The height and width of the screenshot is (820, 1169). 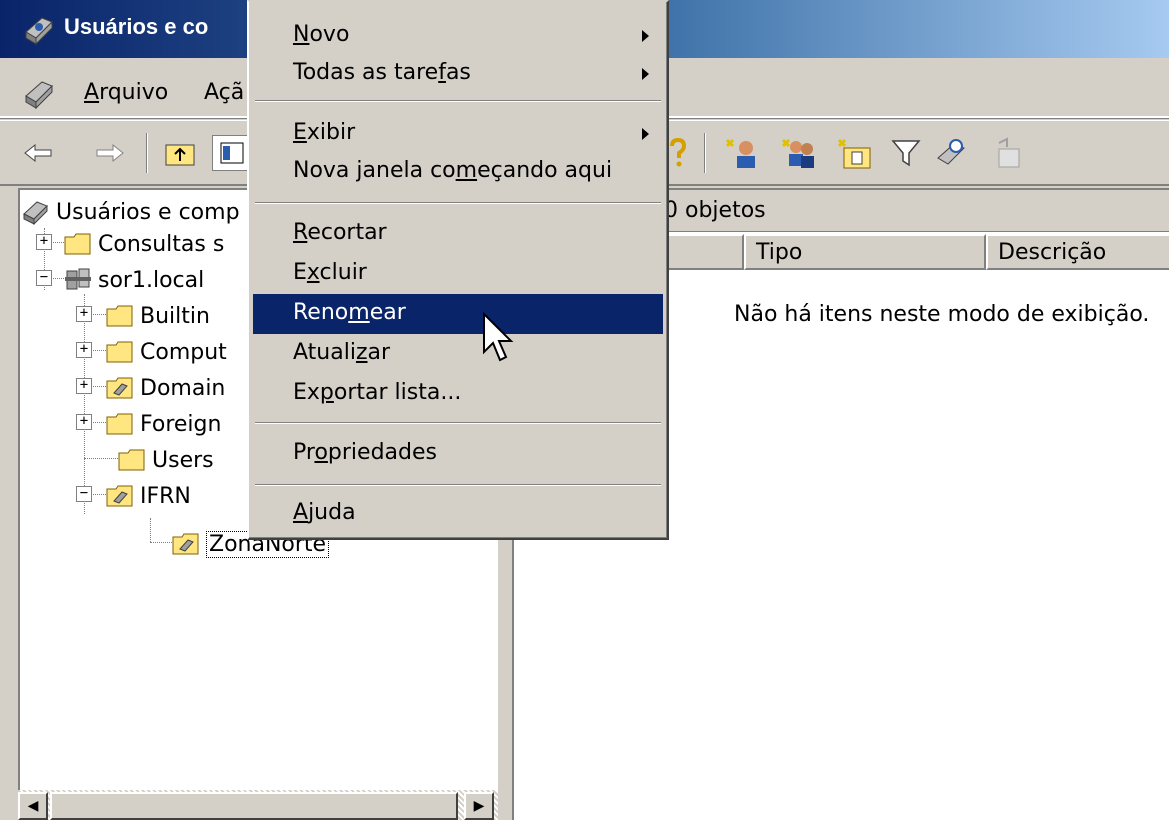 What do you see at coordinates (458, 233) in the screenshot?
I see `menu-item-recortar: Recortar` at bounding box center [458, 233].